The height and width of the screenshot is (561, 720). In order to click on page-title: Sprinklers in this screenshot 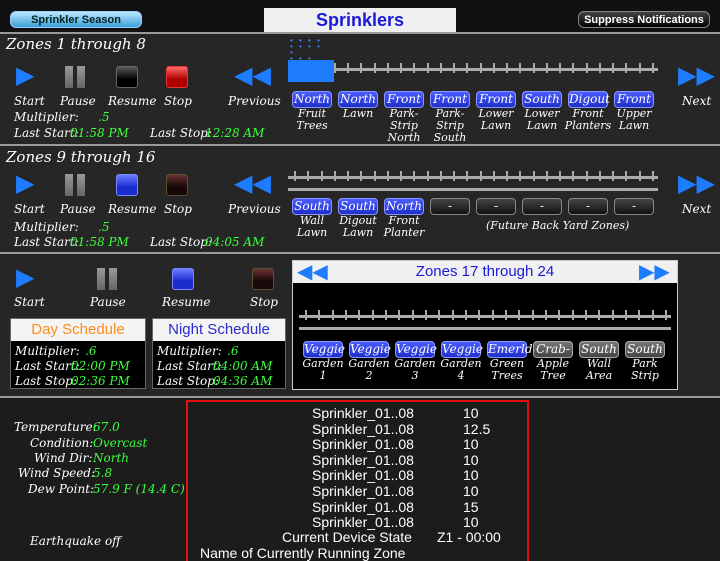, I will do `click(360, 20)`.